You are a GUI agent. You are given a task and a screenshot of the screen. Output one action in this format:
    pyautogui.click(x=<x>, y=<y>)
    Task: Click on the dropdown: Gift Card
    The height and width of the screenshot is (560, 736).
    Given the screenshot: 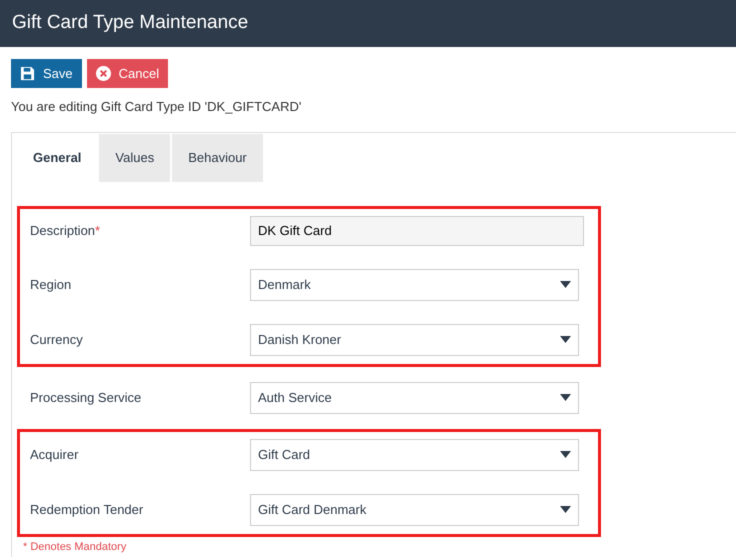 What is the action you would take?
    pyautogui.click(x=414, y=454)
    